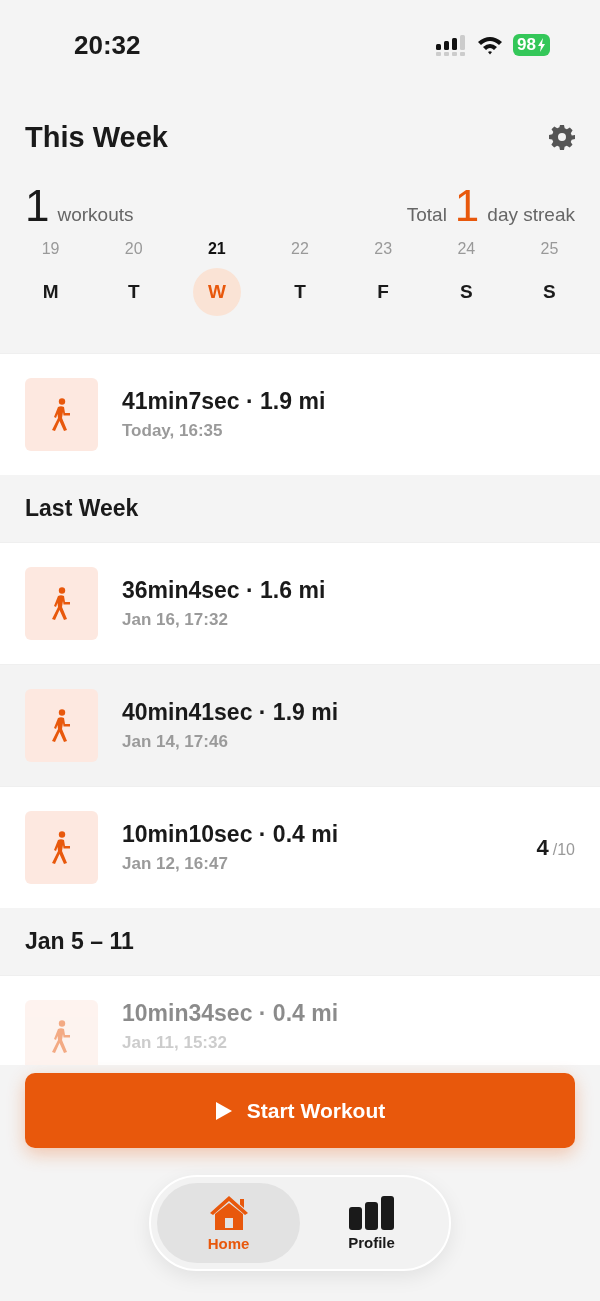 The height and width of the screenshot is (1301, 600). Describe the element at coordinates (231, 834) in the screenshot. I see `workout-summary: 10min10sec · 0.4 mi` at that location.